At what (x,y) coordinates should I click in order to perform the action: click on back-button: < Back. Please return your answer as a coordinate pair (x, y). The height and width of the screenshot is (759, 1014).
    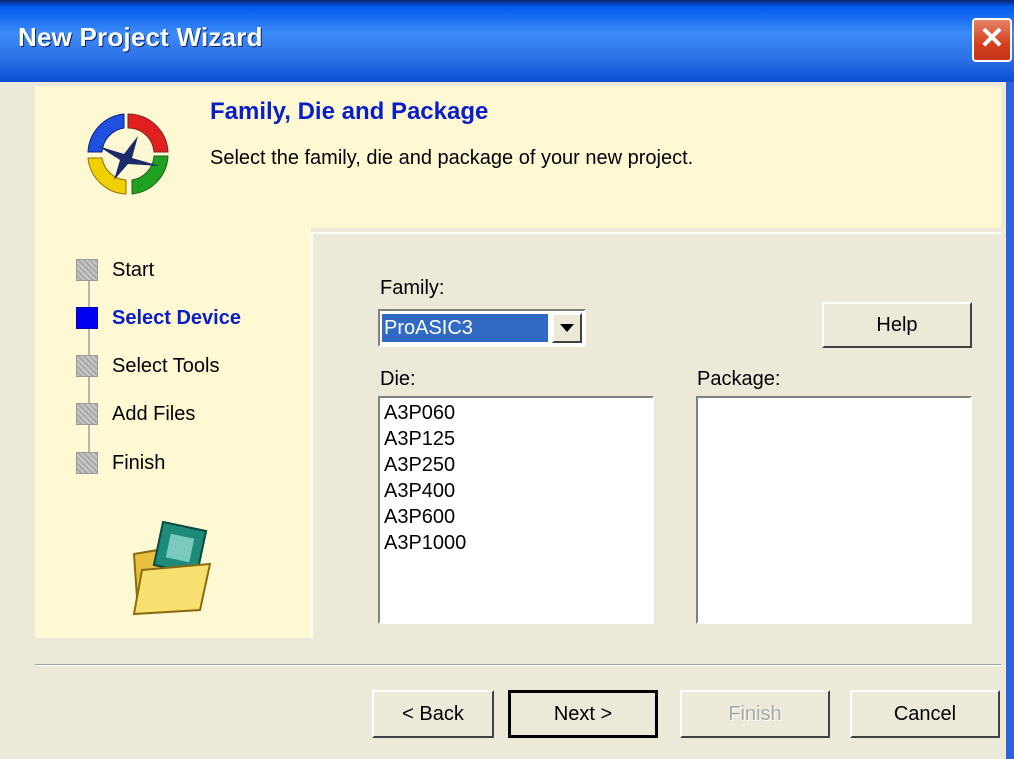
    Looking at the image, I should click on (433, 714).